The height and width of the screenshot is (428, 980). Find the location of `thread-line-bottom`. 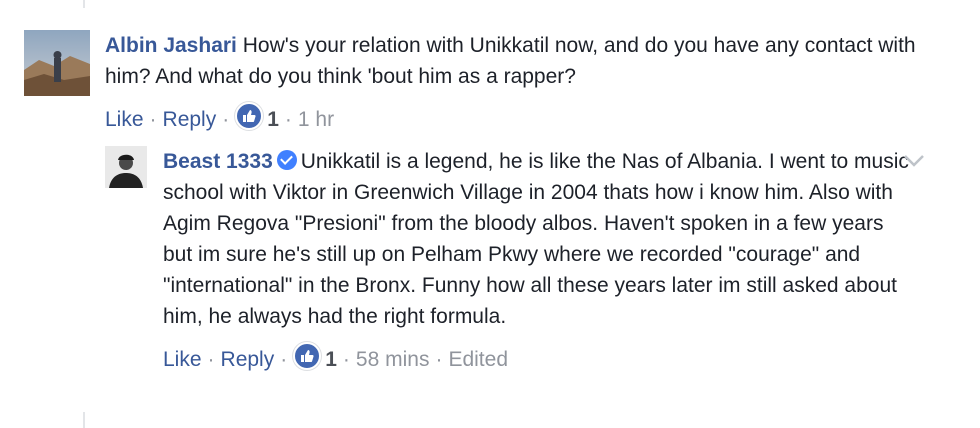

thread-line-bottom is located at coordinates (84, 420).